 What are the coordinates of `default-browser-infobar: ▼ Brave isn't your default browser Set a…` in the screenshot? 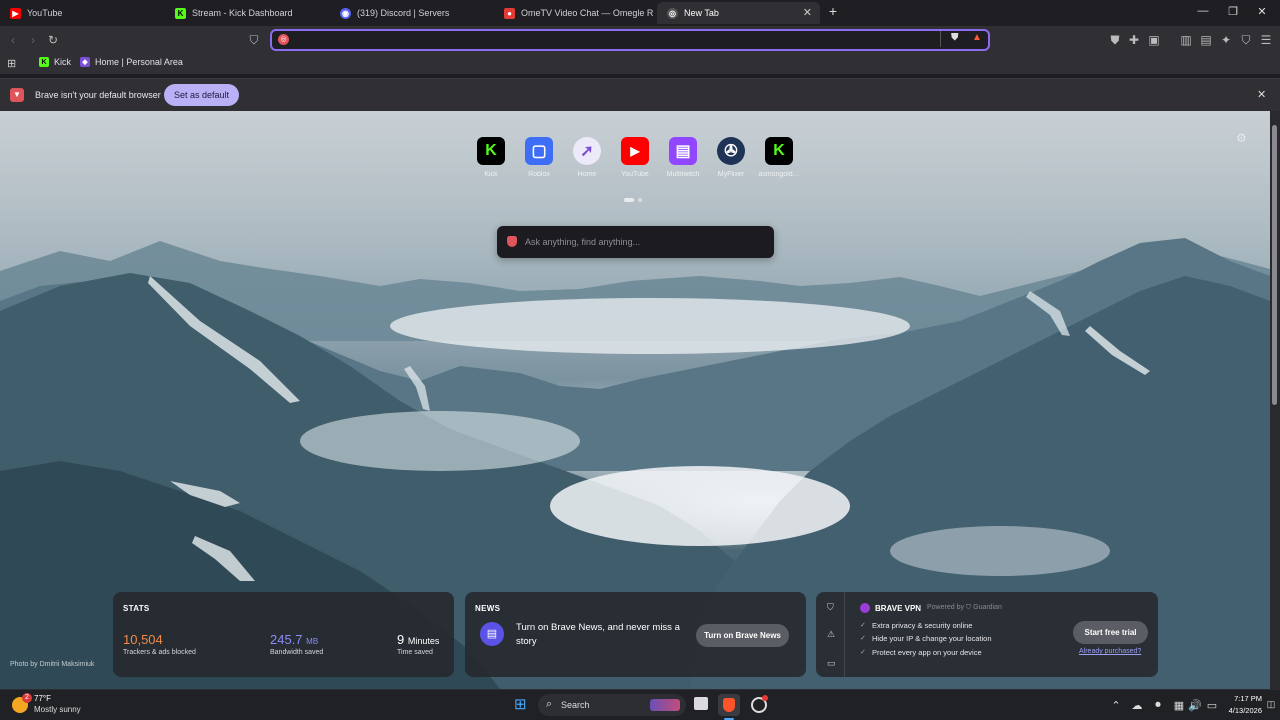 It's located at (640, 94).